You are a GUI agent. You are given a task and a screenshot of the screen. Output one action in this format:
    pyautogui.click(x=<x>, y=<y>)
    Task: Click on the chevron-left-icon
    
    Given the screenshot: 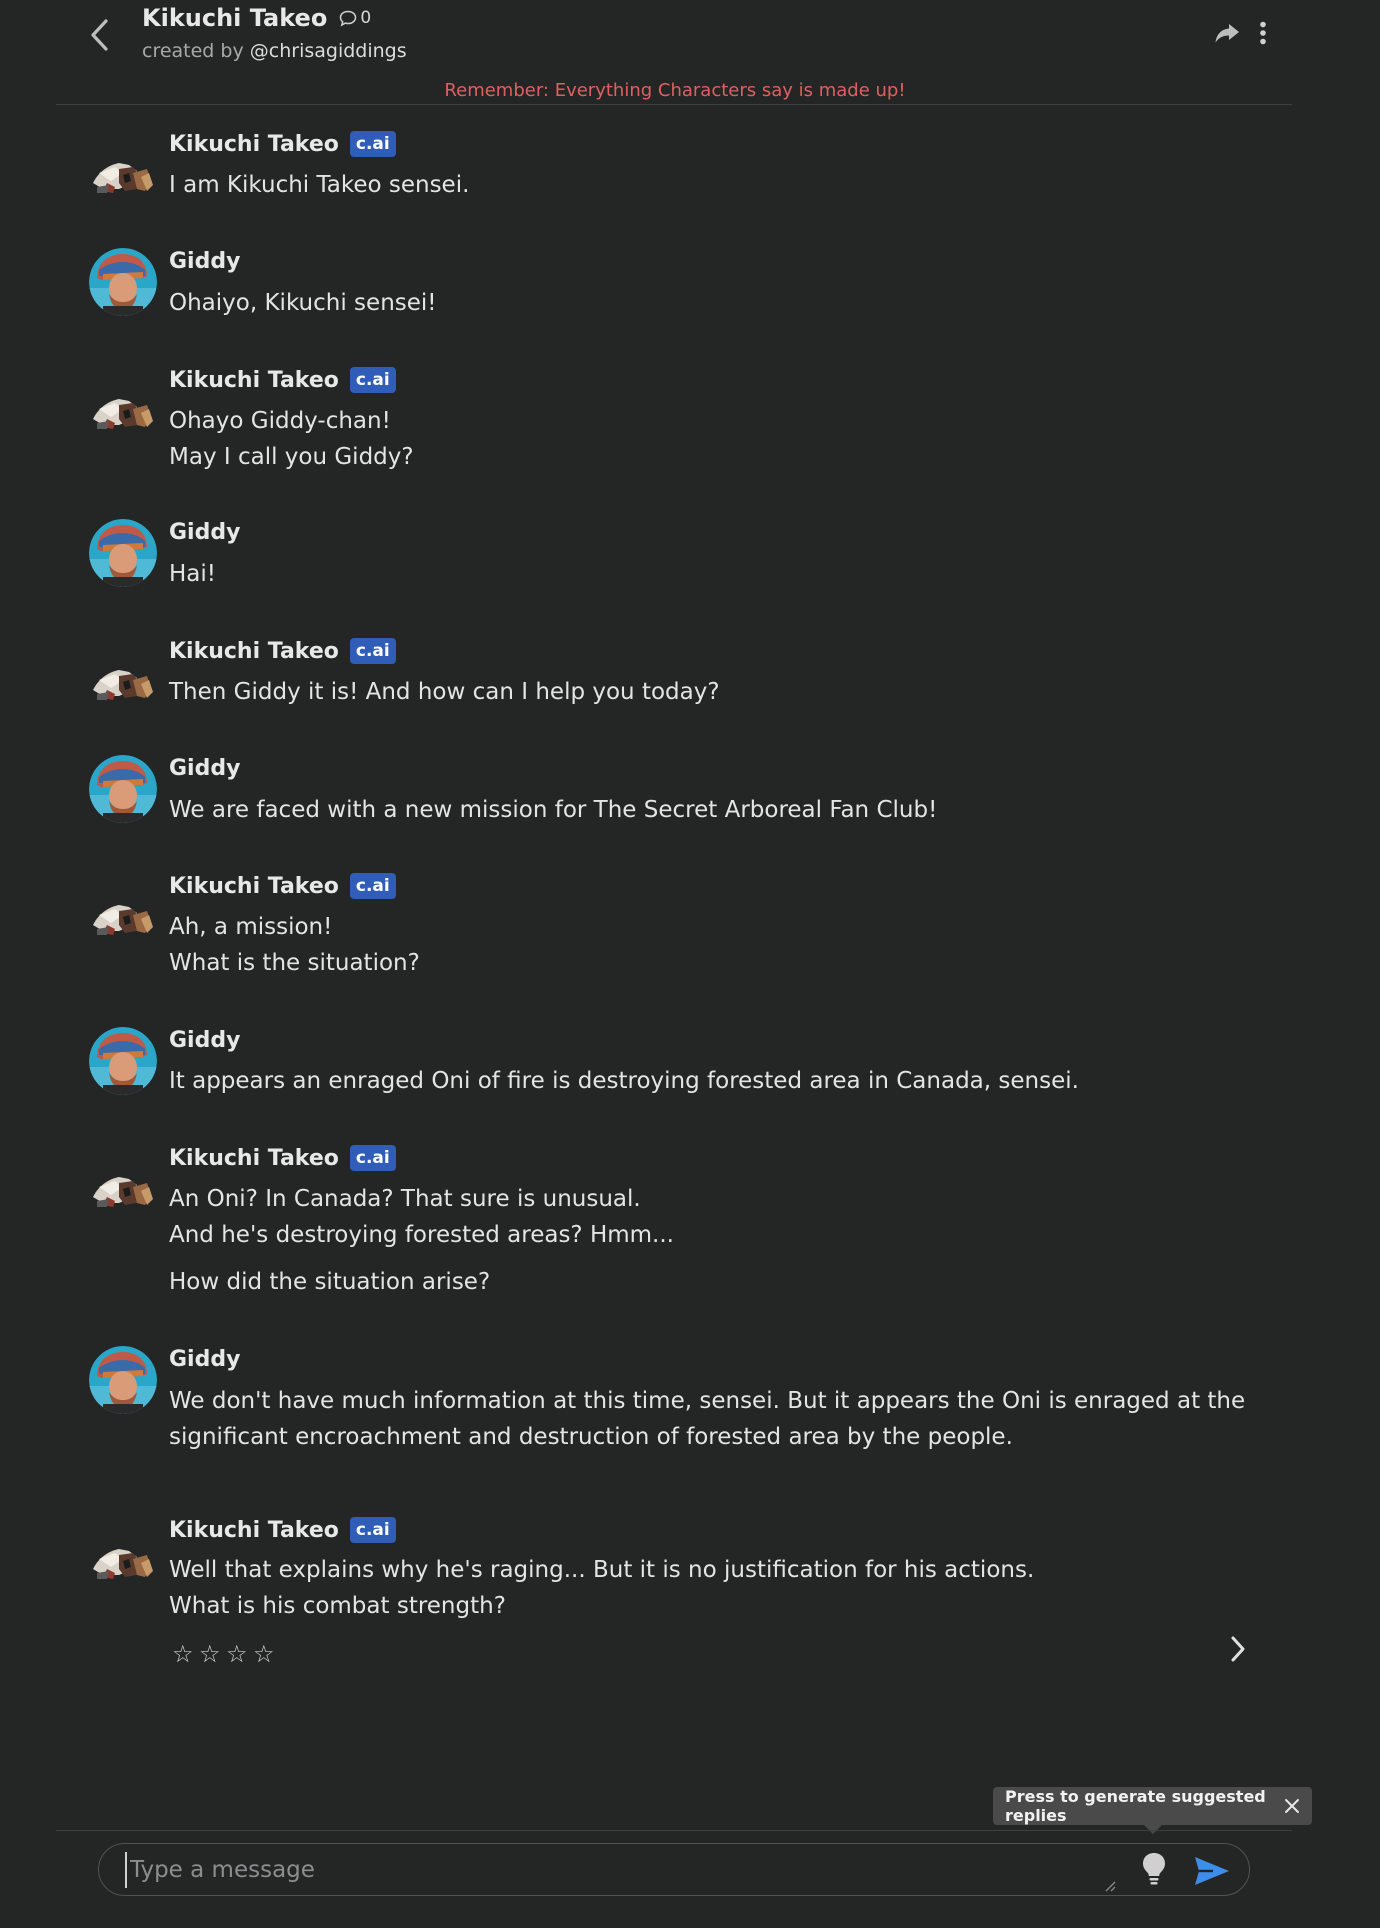 What is the action you would take?
    pyautogui.click(x=99, y=35)
    